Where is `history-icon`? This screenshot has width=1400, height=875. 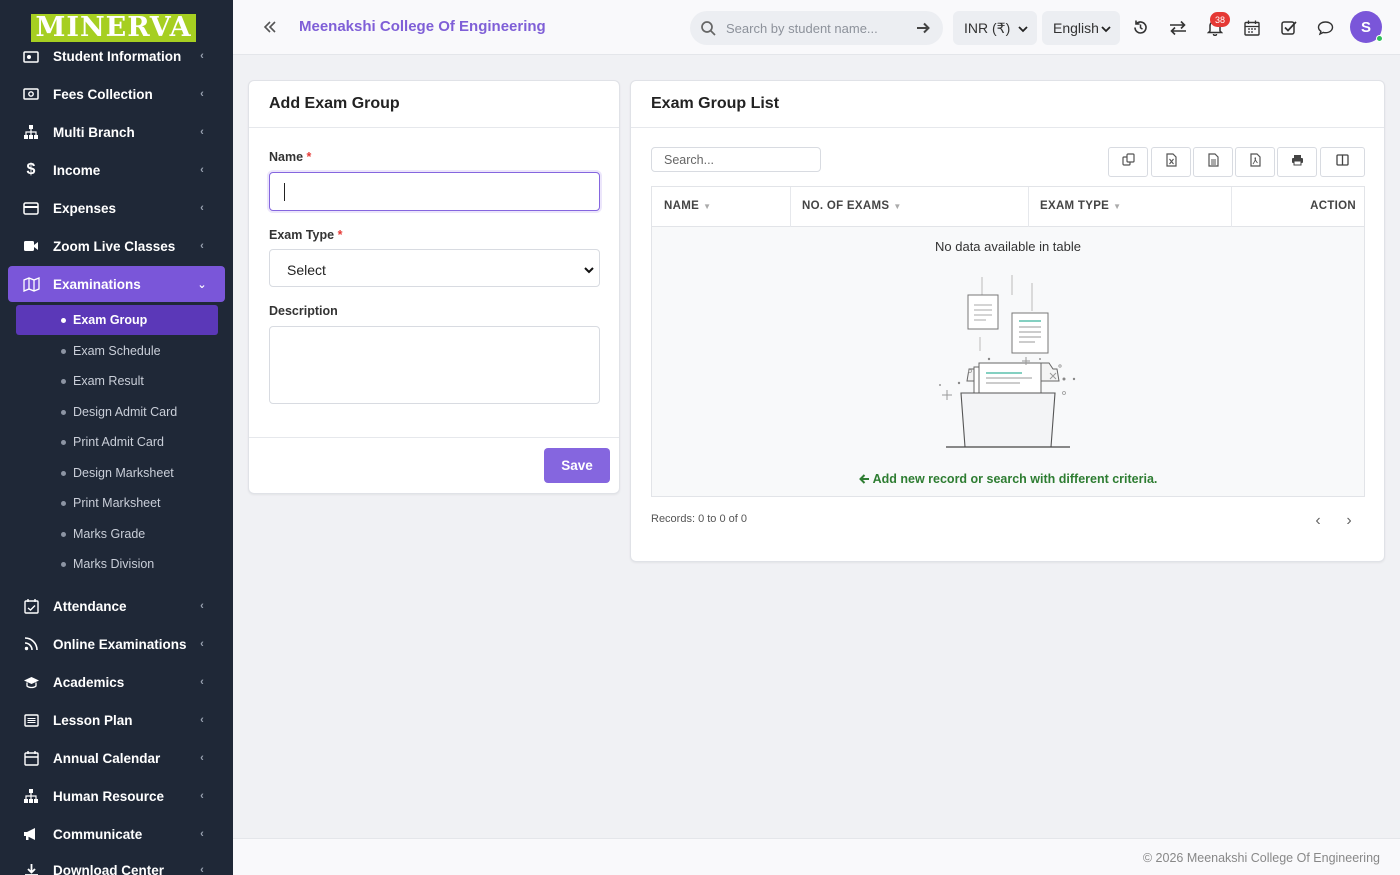
history-icon is located at coordinates (1140, 27).